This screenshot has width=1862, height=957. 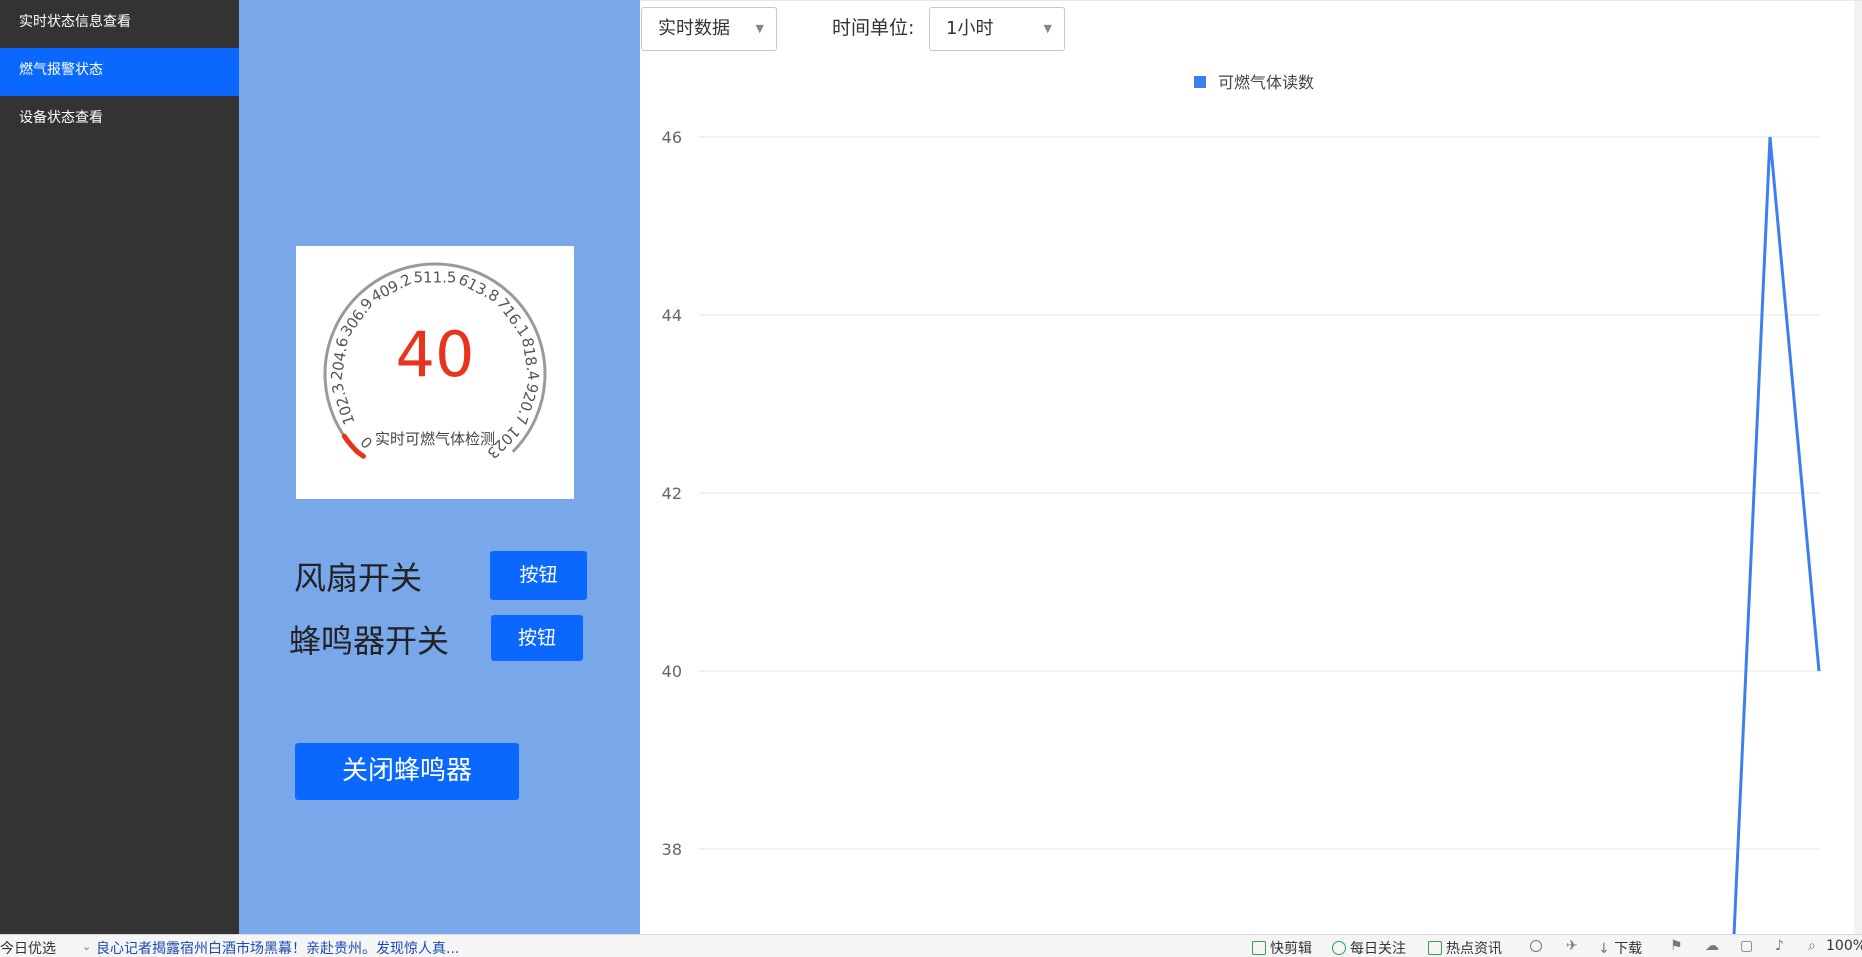 What do you see at coordinates (391, 288) in the screenshot?
I see `gauge-tick-label: 409.2` at bounding box center [391, 288].